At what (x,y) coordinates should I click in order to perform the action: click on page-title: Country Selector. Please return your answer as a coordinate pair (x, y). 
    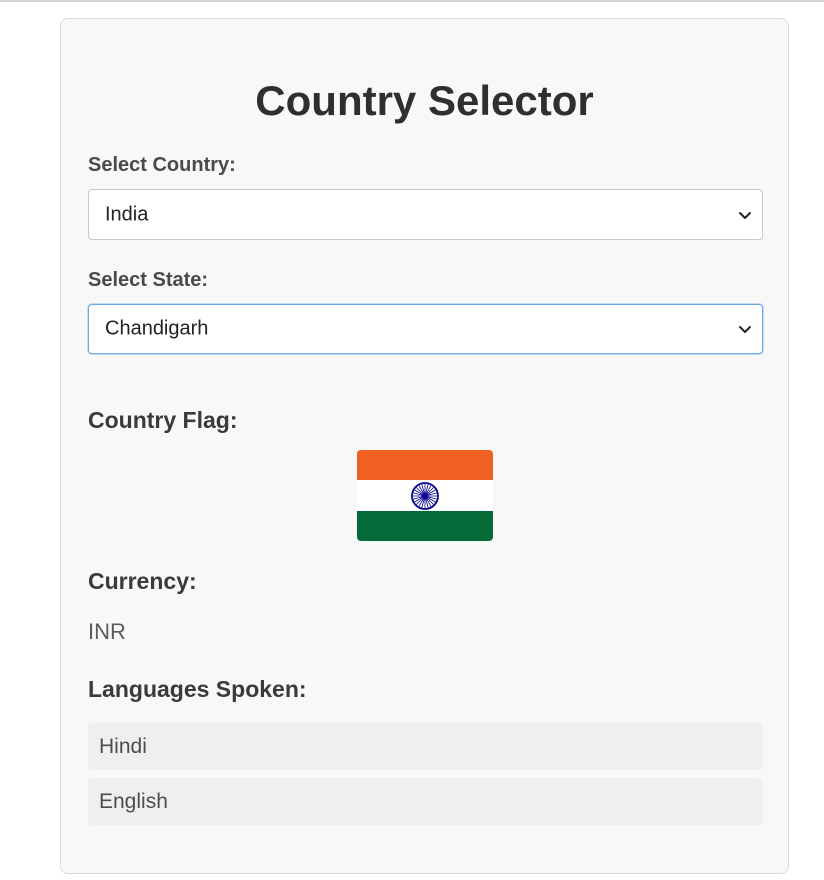
    Looking at the image, I should click on (424, 100).